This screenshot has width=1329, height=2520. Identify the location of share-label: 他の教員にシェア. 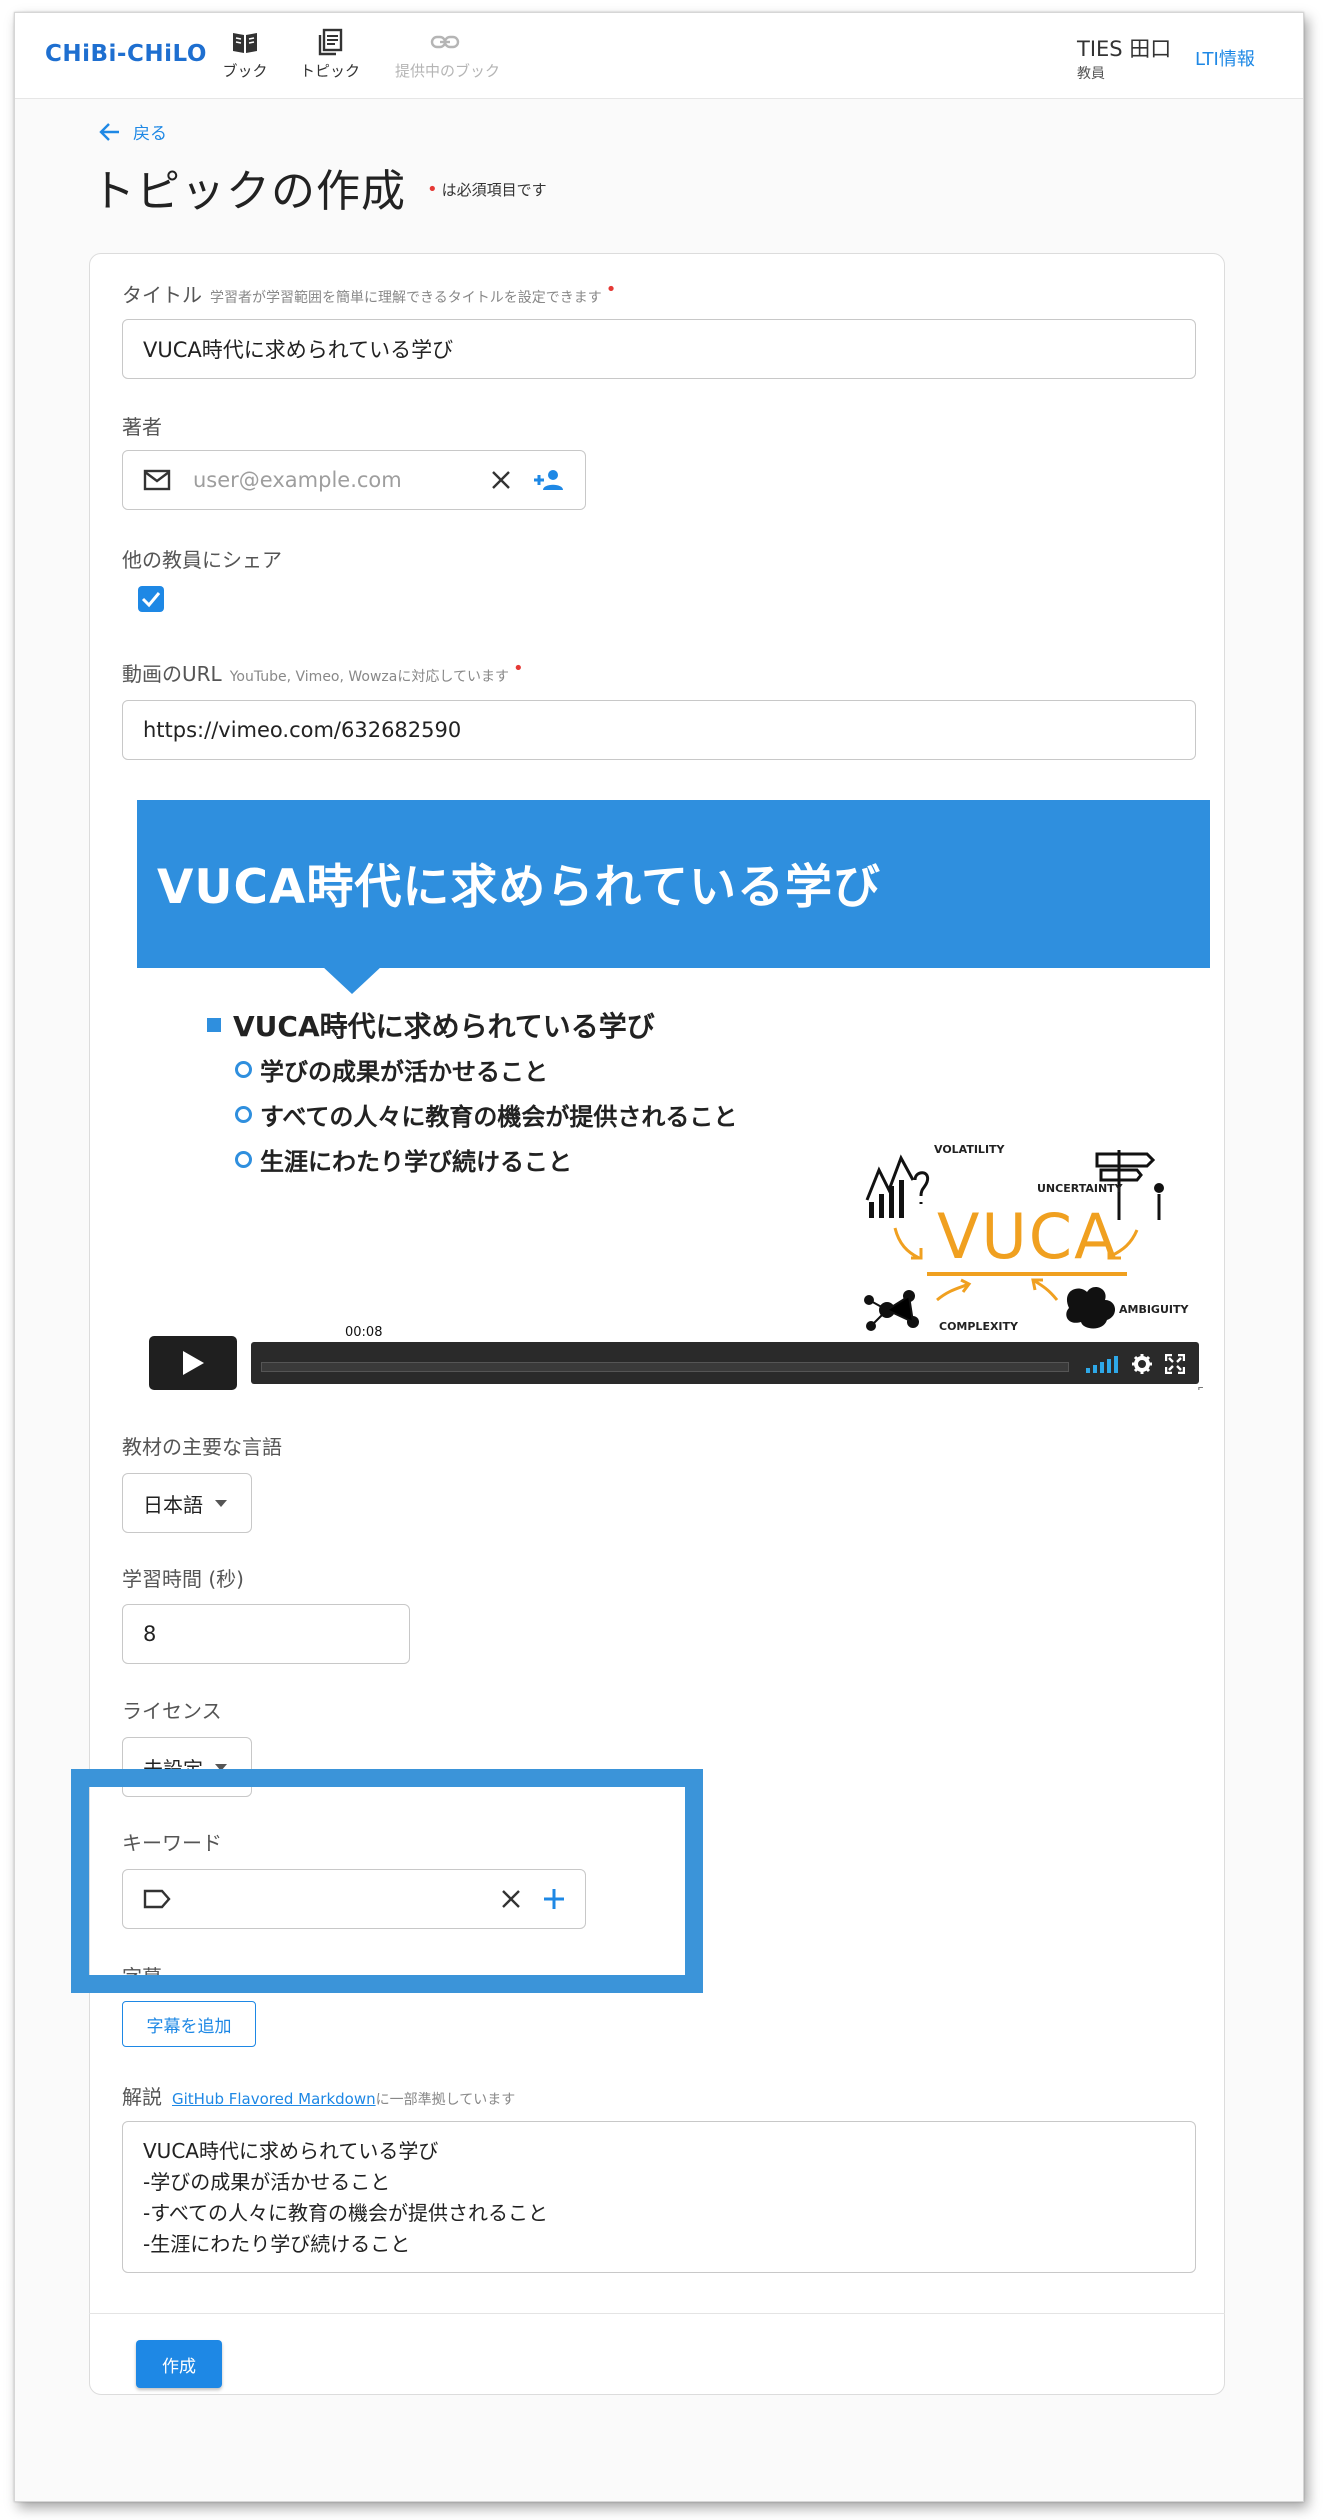
(202, 560).